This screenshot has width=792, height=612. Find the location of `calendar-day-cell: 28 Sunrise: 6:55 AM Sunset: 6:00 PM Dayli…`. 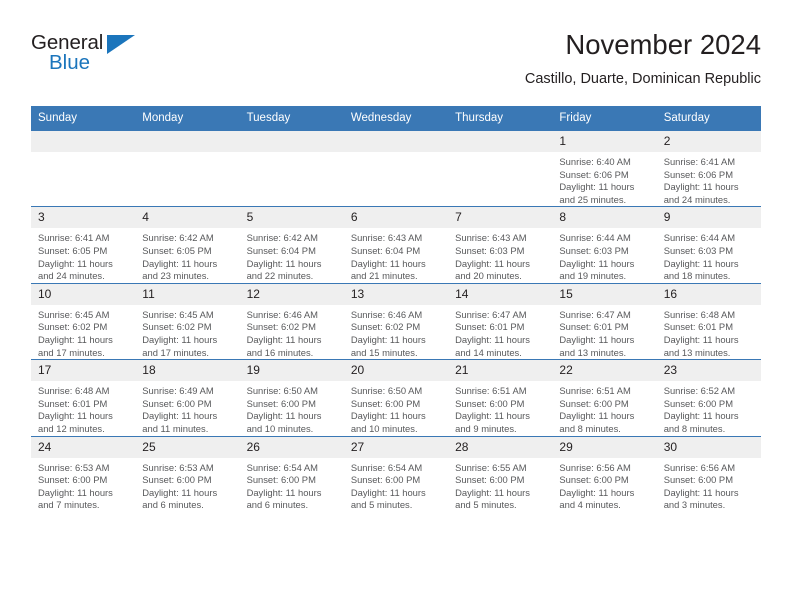

calendar-day-cell: 28 Sunrise: 6:55 AM Sunset: 6:00 PM Dayli… is located at coordinates (500, 473).